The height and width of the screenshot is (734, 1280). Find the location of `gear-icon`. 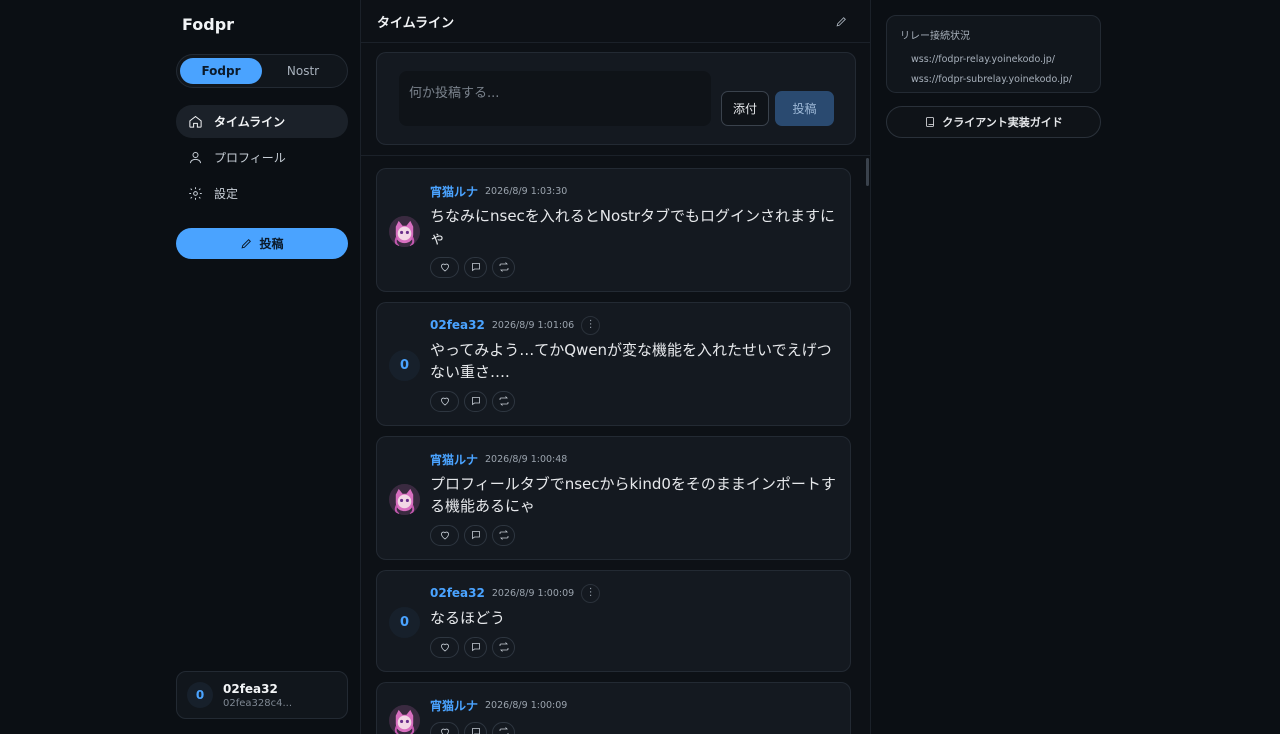

gear-icon is located at coordinates (195, 193).